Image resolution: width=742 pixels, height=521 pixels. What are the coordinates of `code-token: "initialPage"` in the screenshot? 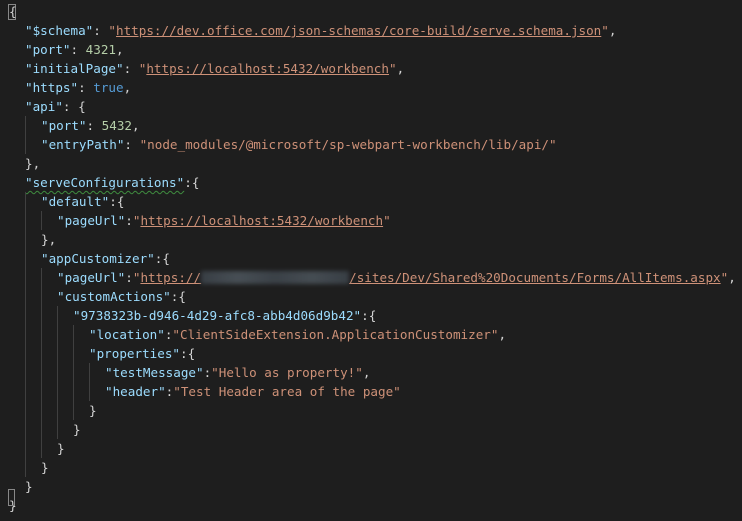 It's located at (74, 68).